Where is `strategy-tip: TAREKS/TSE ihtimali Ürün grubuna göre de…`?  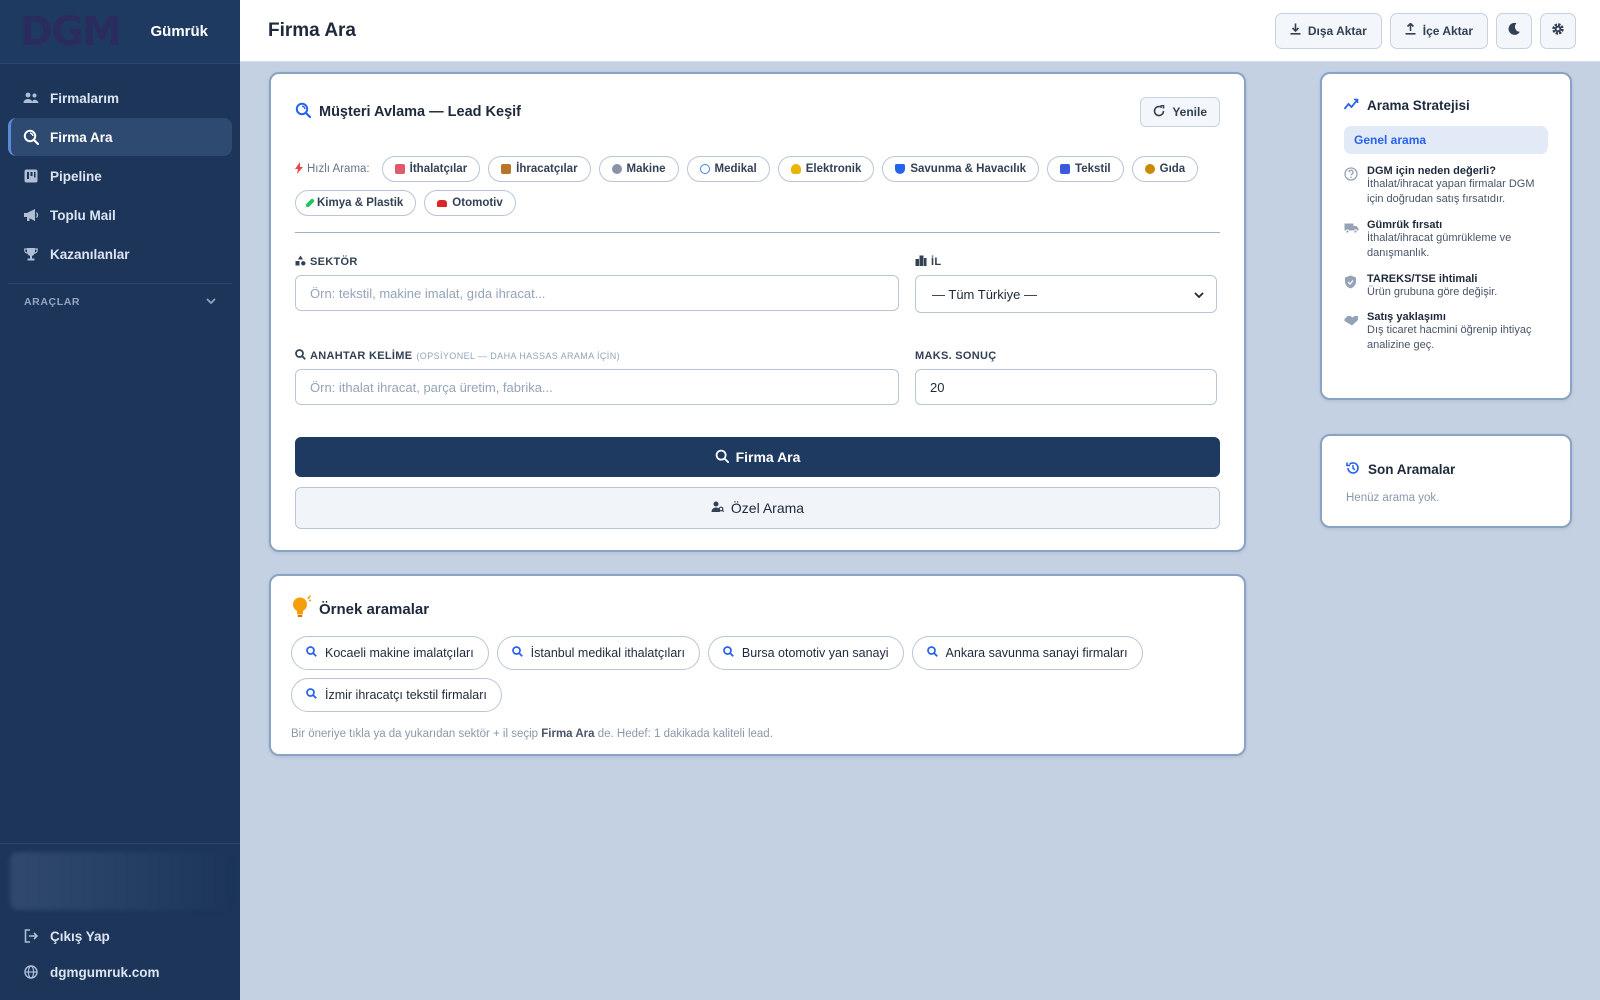
strategy-tip: TAREKS/TSE ihtimali Ürün grubuna göre de… is located at coordinates (1446, 286).